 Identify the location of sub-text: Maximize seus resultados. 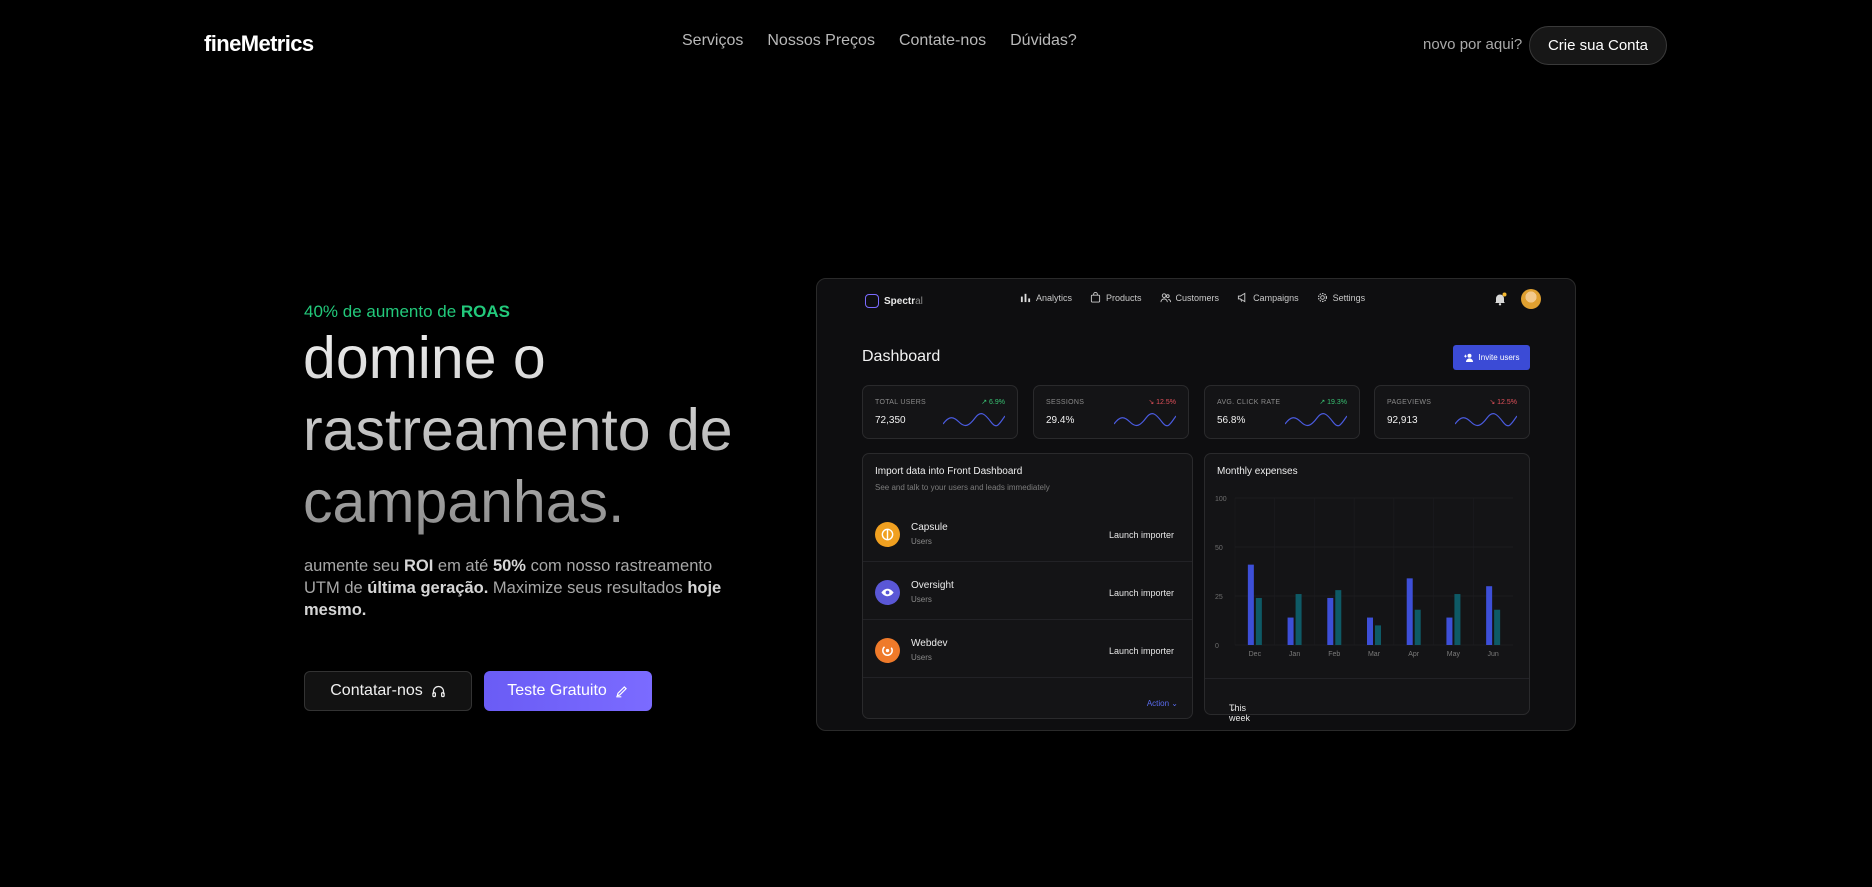
(588, 588).